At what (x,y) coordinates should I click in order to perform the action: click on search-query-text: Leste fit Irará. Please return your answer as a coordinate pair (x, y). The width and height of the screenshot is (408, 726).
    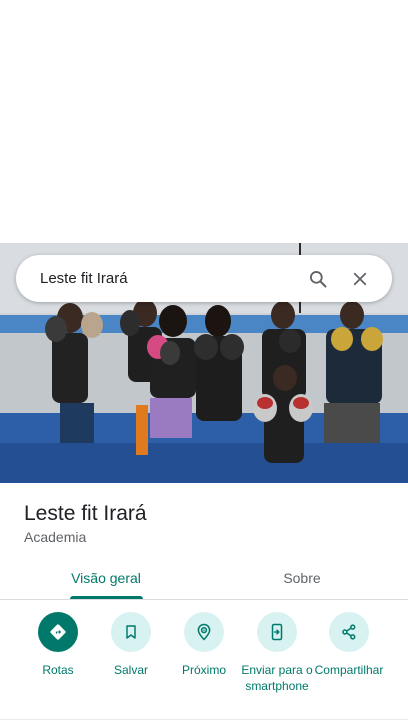
    Looking at the image, I should click on (170, 278).